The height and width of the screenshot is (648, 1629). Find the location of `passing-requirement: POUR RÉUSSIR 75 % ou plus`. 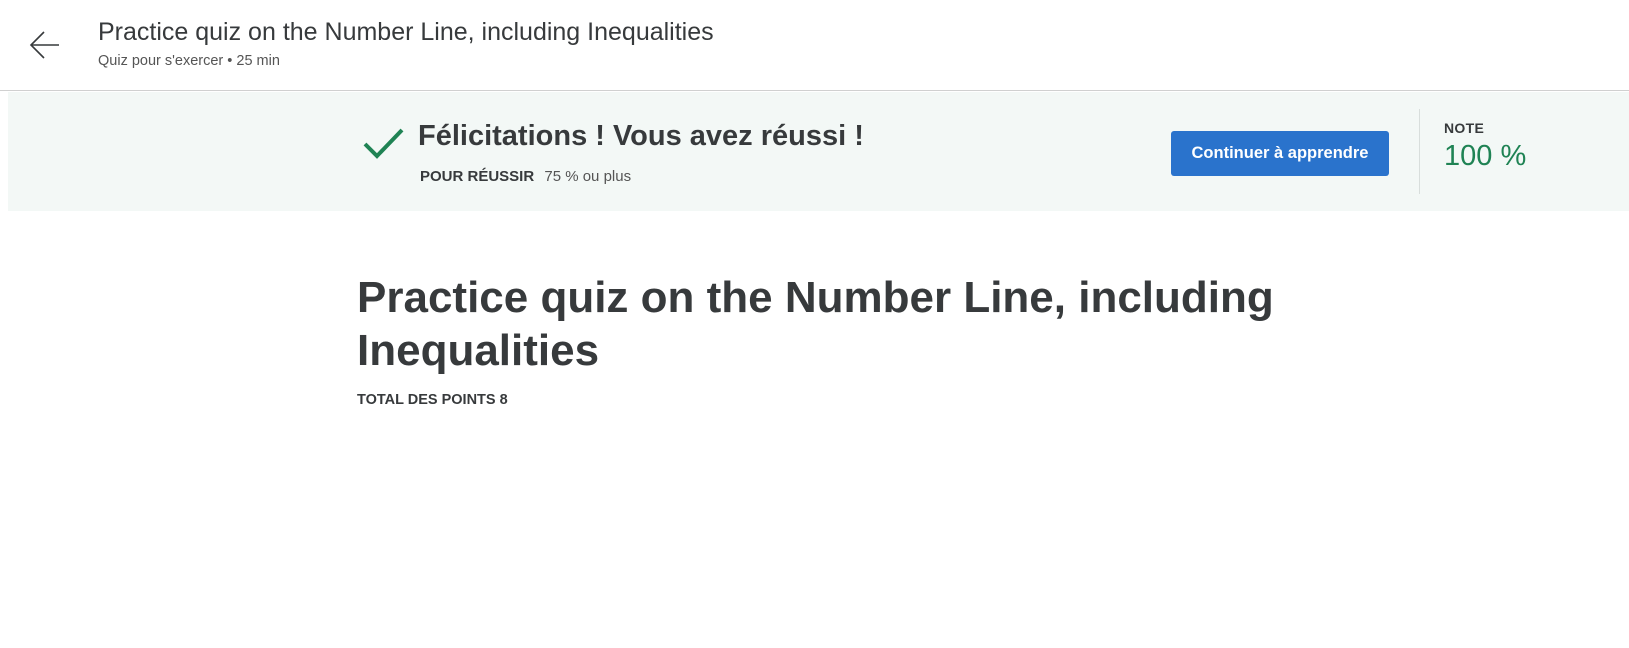

passing-requirement: POUR RÉUSSIR 75 % ou plus is located at coordinates (525, 176).